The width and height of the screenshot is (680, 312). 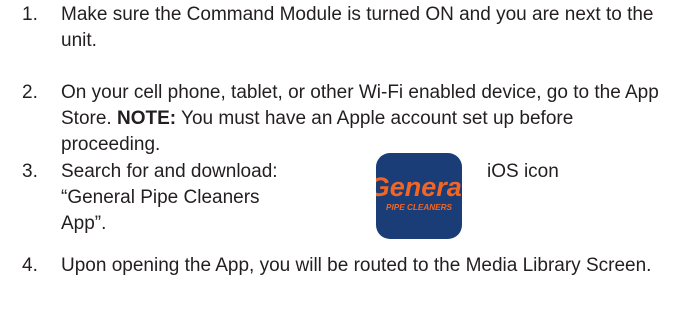 What do you see at coordinates (160, 210) in the screenshot?
I see `app-name-text: “General Pipe Cleaners App”.` at bounding box center [160, 210].